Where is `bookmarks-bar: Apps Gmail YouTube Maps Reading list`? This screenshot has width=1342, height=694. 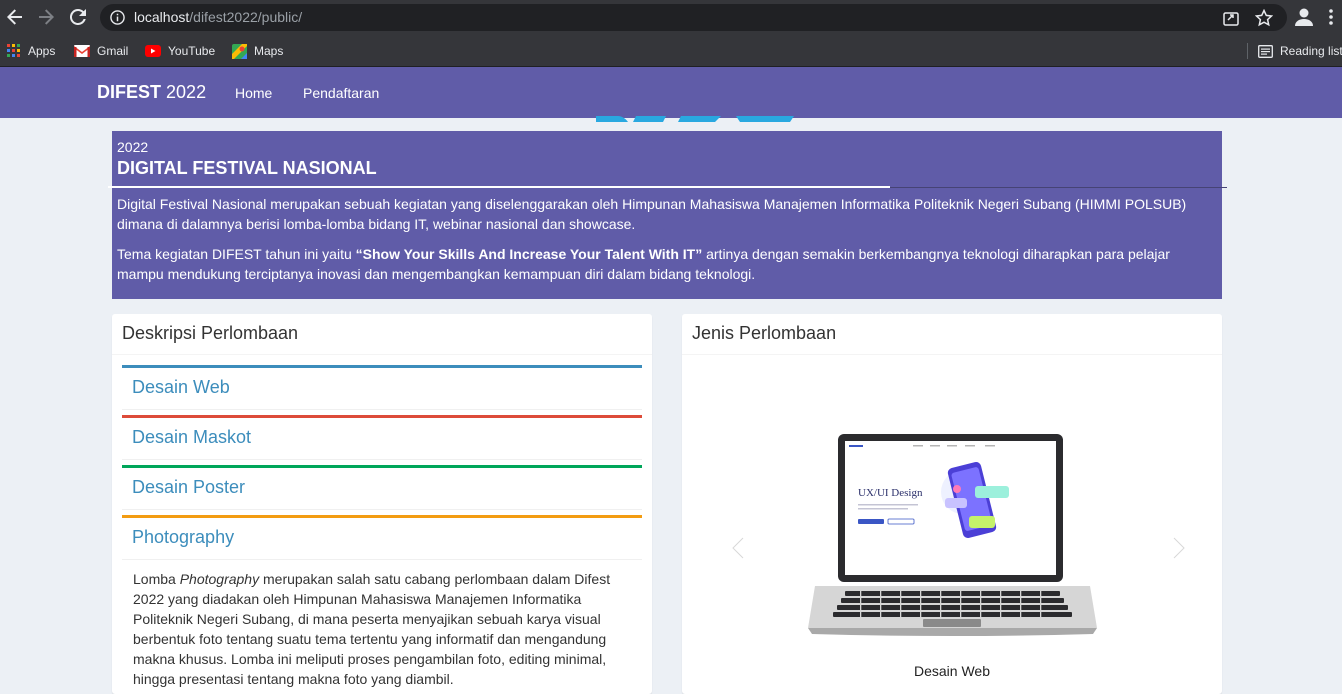 bookmarks-bar: Apps Gmail YouTube Maps Reading list is located at coordinates (671, 51).